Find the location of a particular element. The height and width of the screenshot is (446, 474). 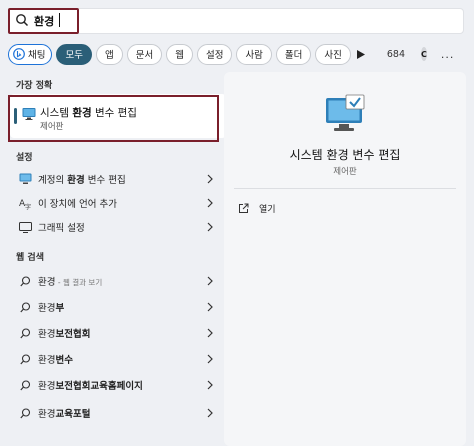

open-external-icon is located at coordinates (244, 208).